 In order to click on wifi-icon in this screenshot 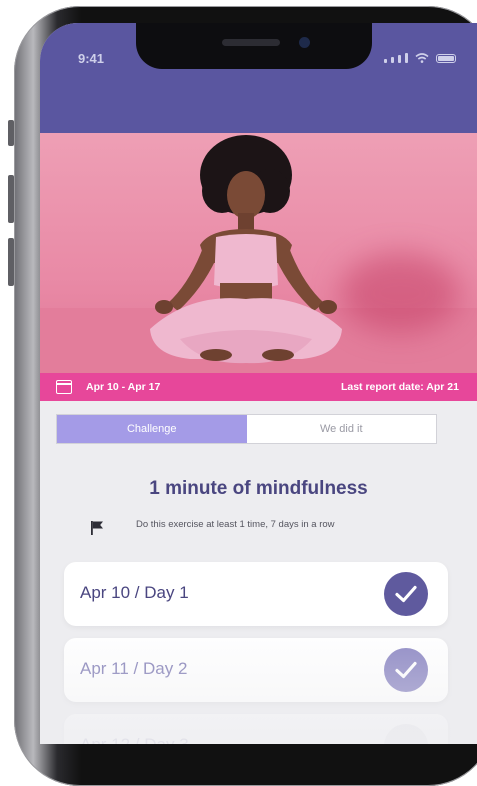, I will do `click(422, 58)`.